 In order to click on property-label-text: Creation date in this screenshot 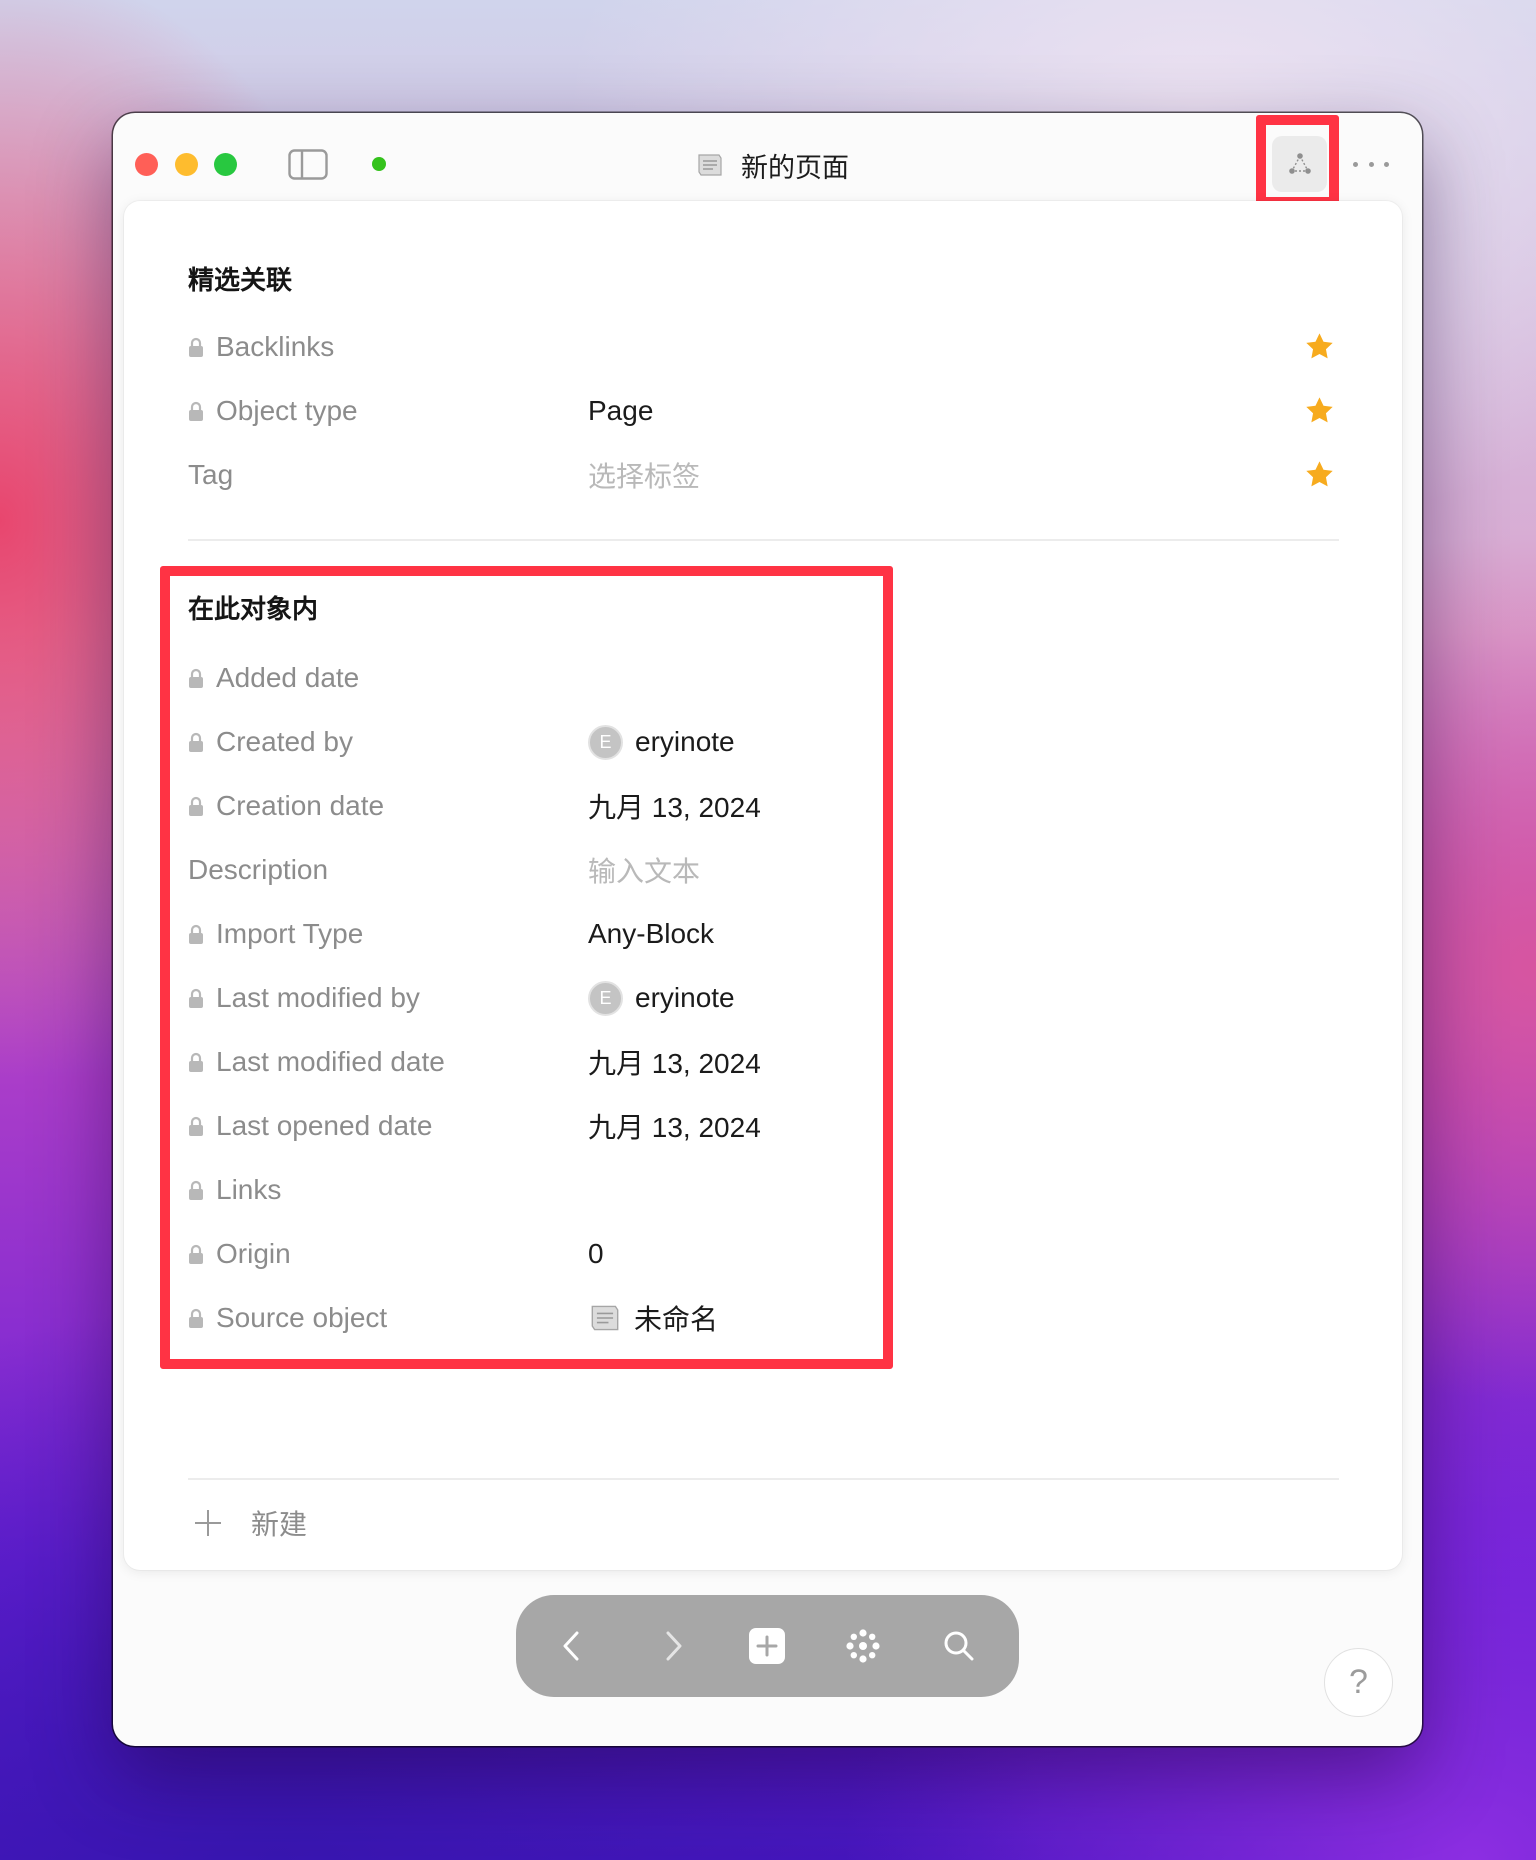, I will do `click(300, 805)`.